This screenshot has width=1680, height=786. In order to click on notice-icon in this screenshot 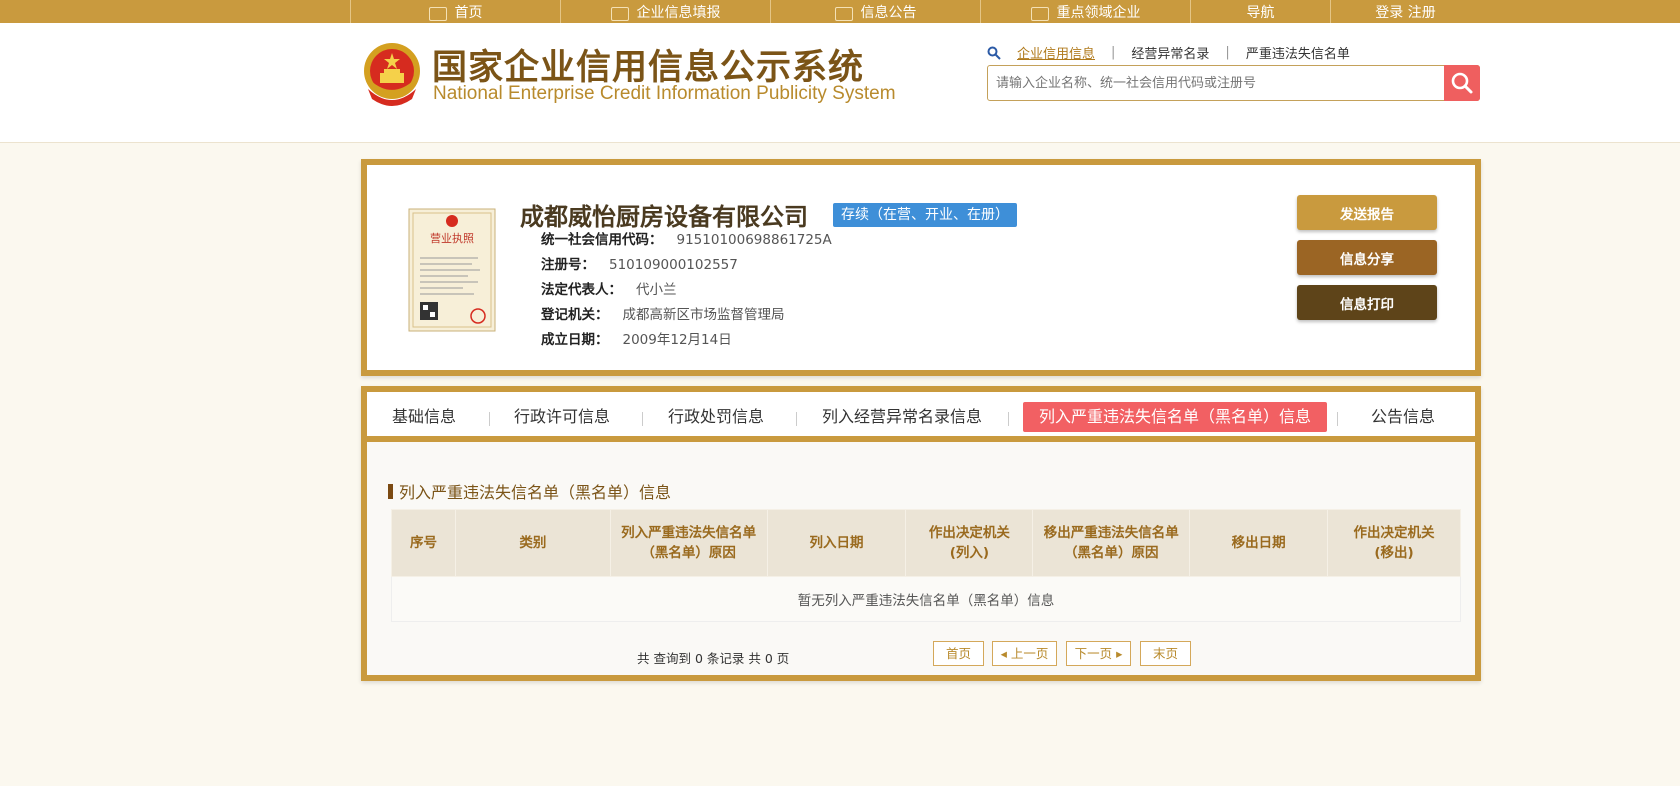, I will do `click(843, 14)`.